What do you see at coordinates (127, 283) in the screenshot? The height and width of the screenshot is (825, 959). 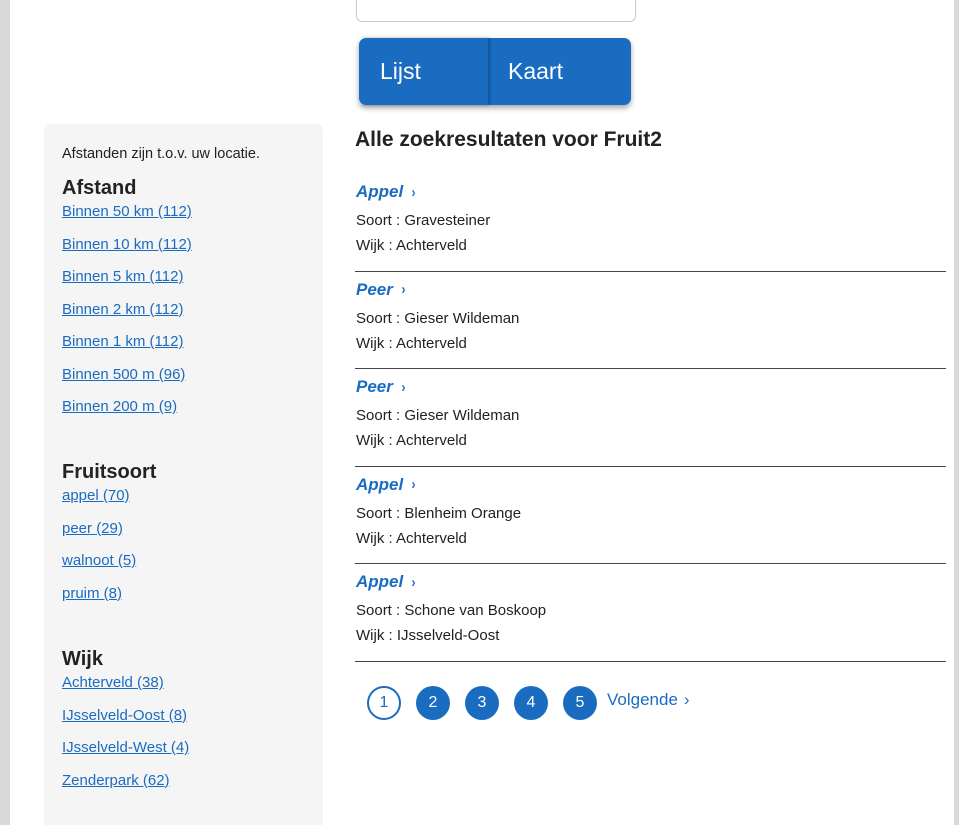 I see `distance-filter-link: Binnen 5 km (112)` at bounding box center [127, 283].